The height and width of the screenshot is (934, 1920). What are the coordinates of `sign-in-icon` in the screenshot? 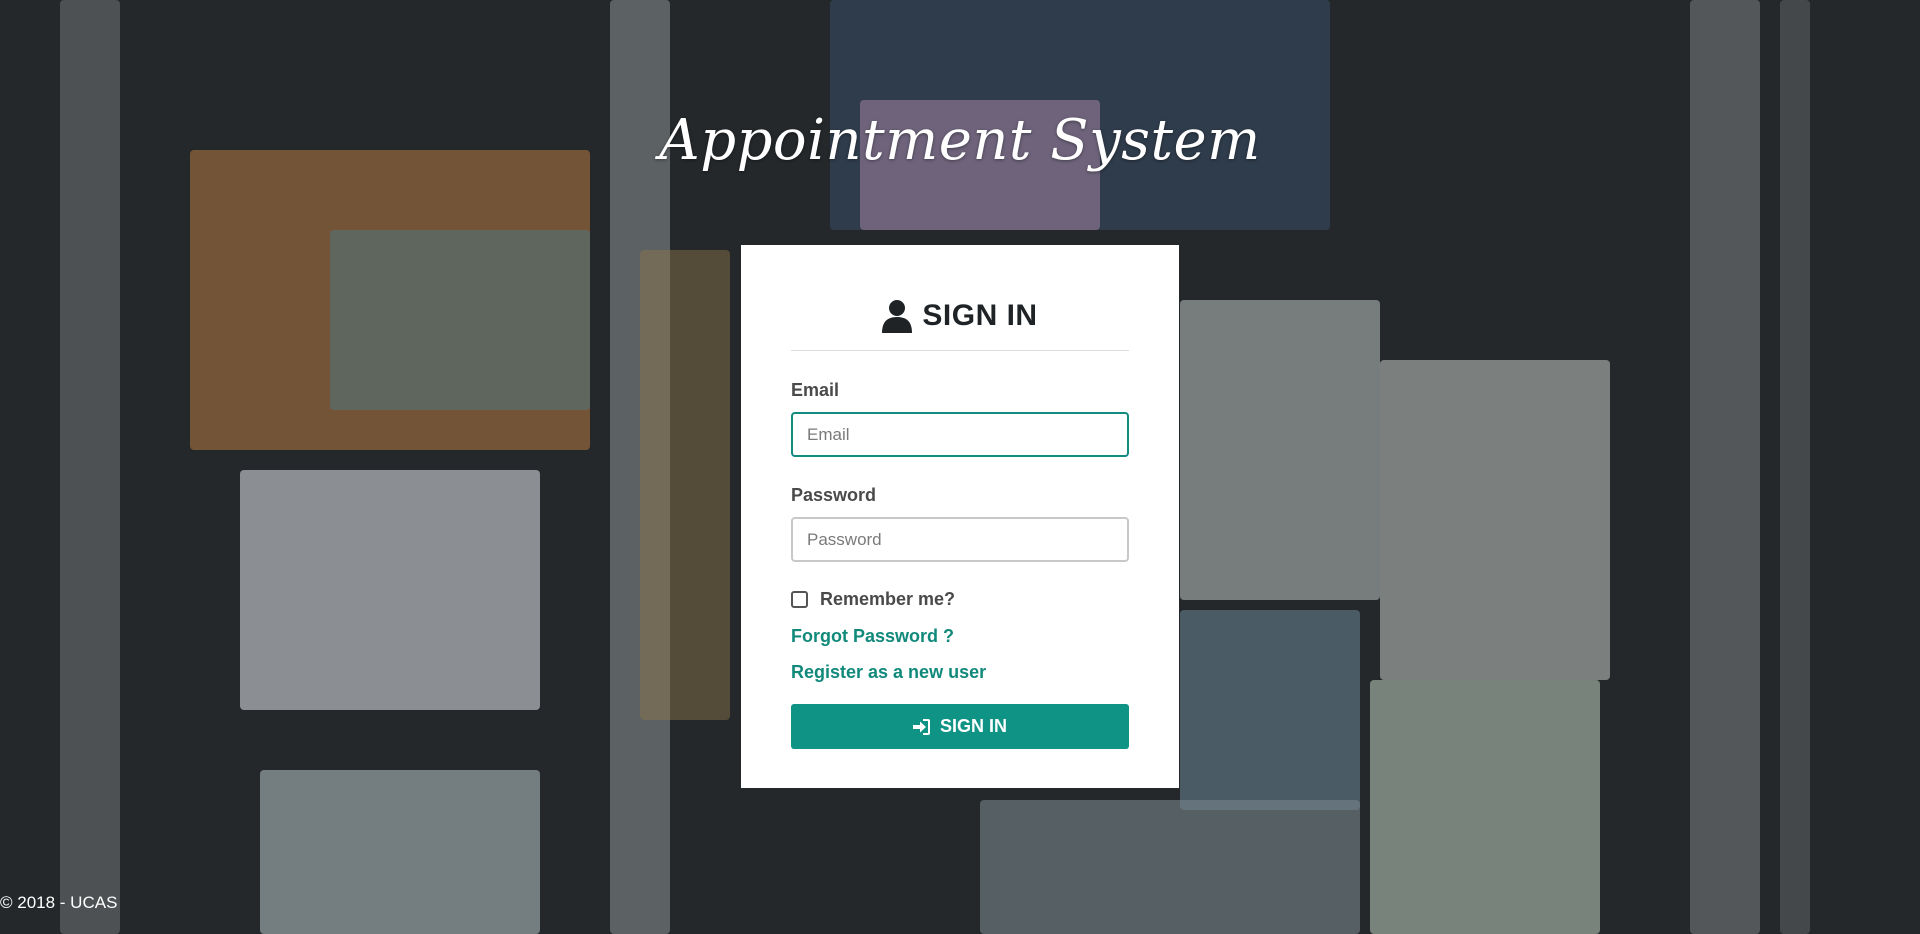 It's located at (921, 726).